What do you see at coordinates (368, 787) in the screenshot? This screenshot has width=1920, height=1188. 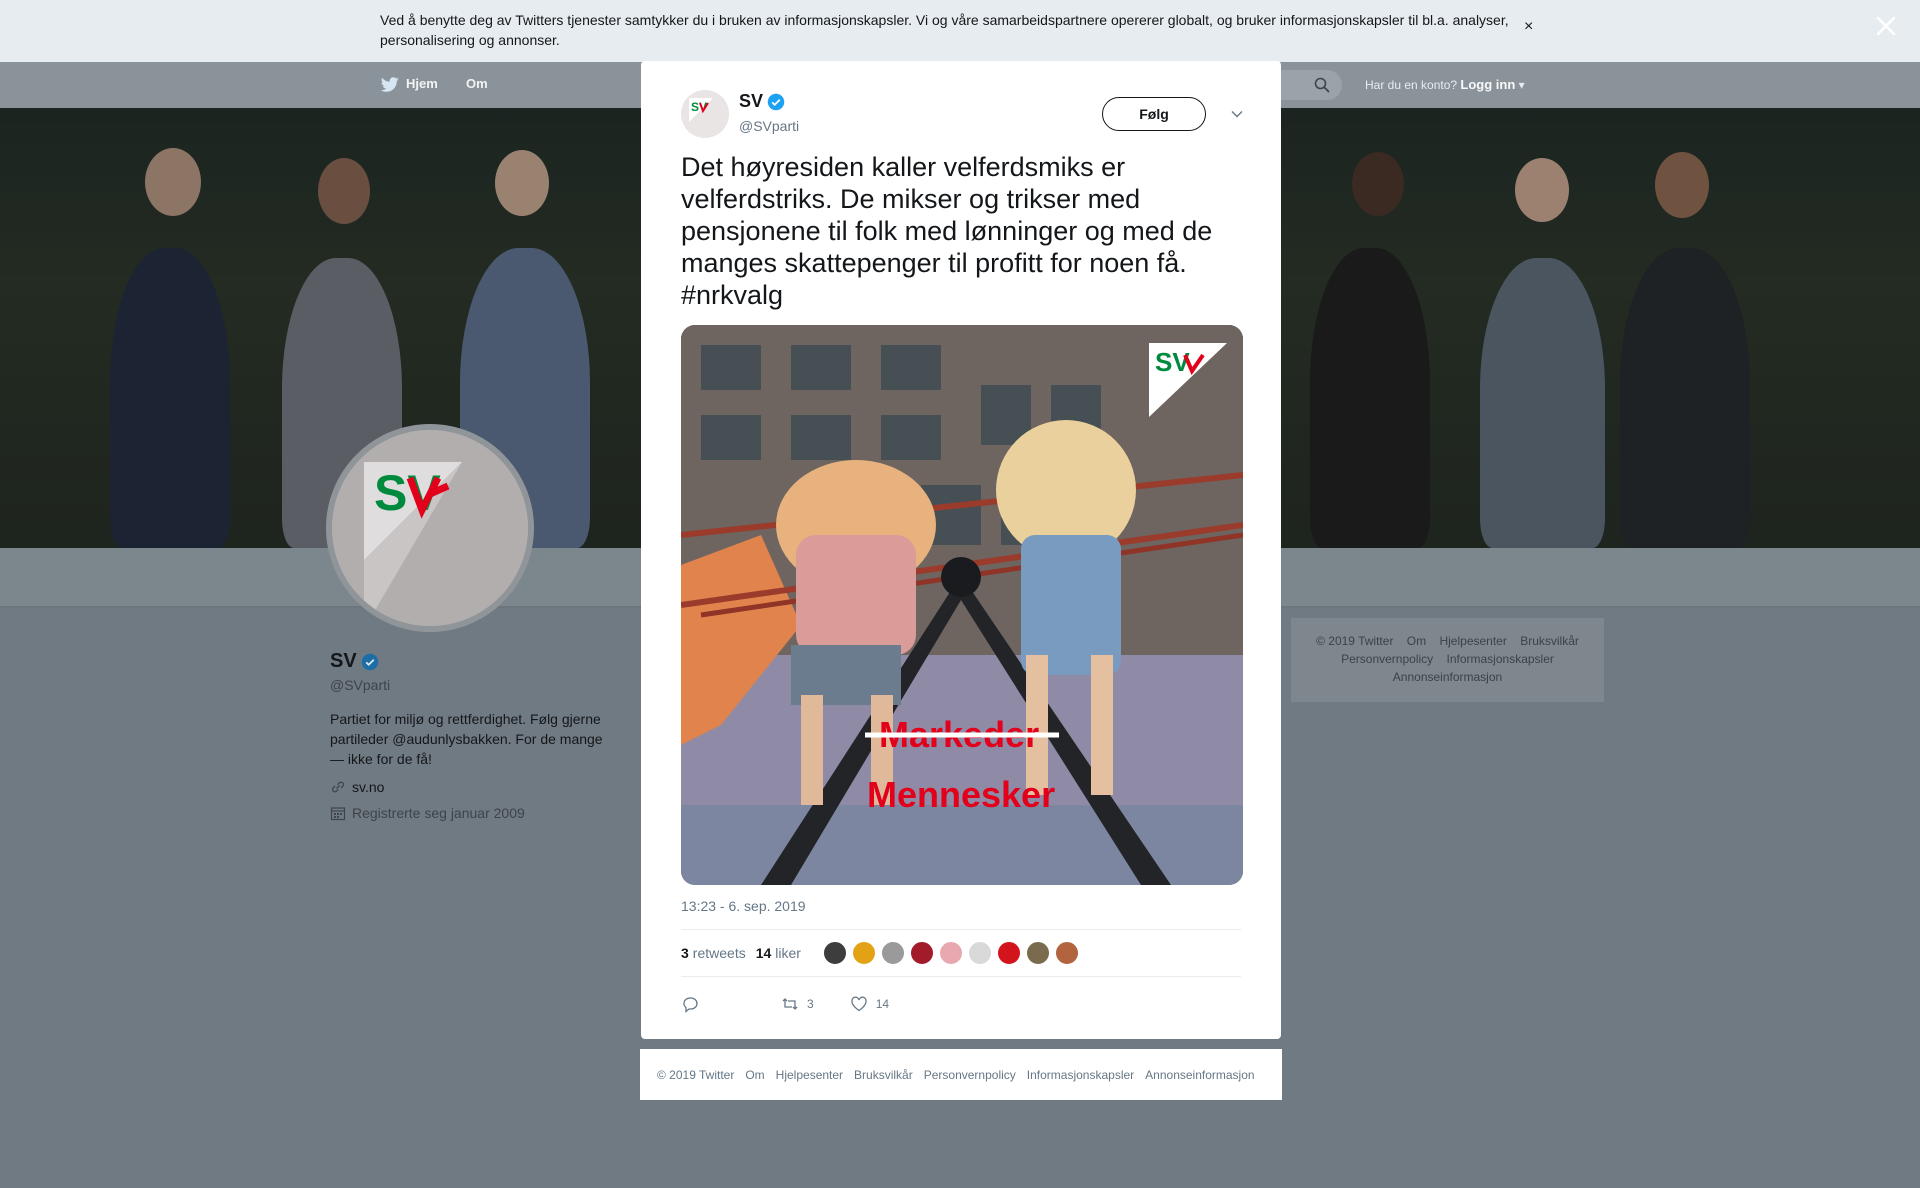 I see `profile-website: sv.no` at bounding box center [368, 787].